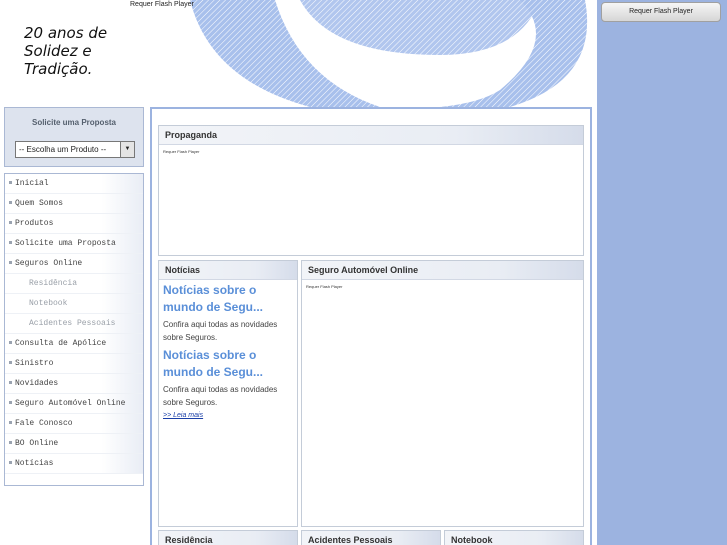 The width and height of the screenshot is (727, 545). Describe the element at coordinates (74, 364) in the screenshot. I see `nav-item-sinistro: Sinistro` at that location.